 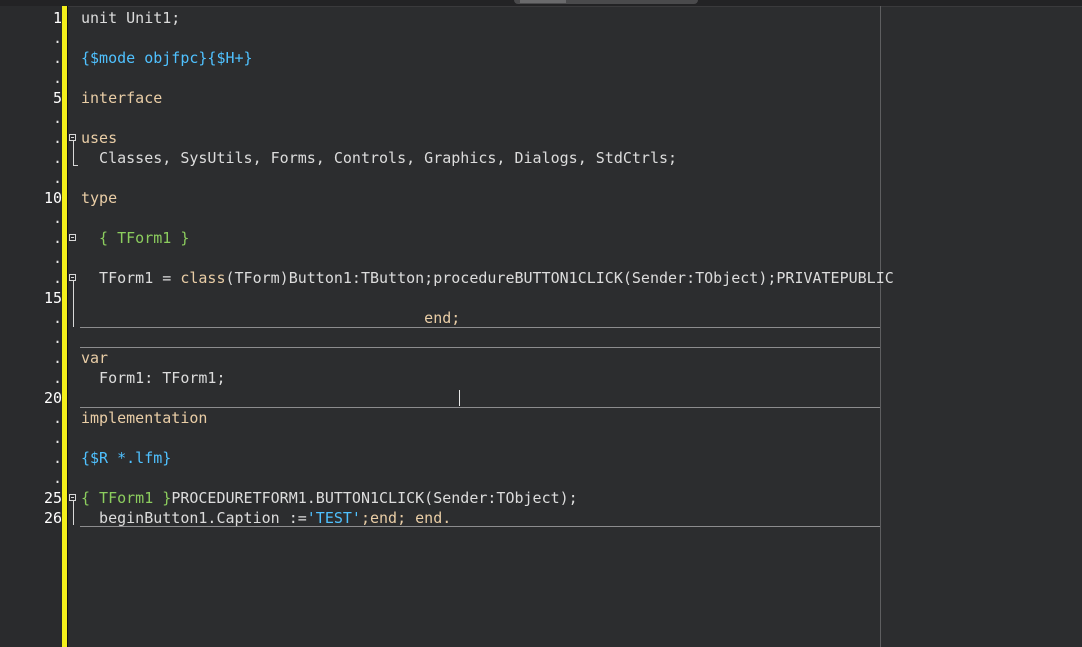 What do you see at coordinates (131, 278) in the screenshot?
I see `code-token: TForm1 =` at bounding box center [131, 278].